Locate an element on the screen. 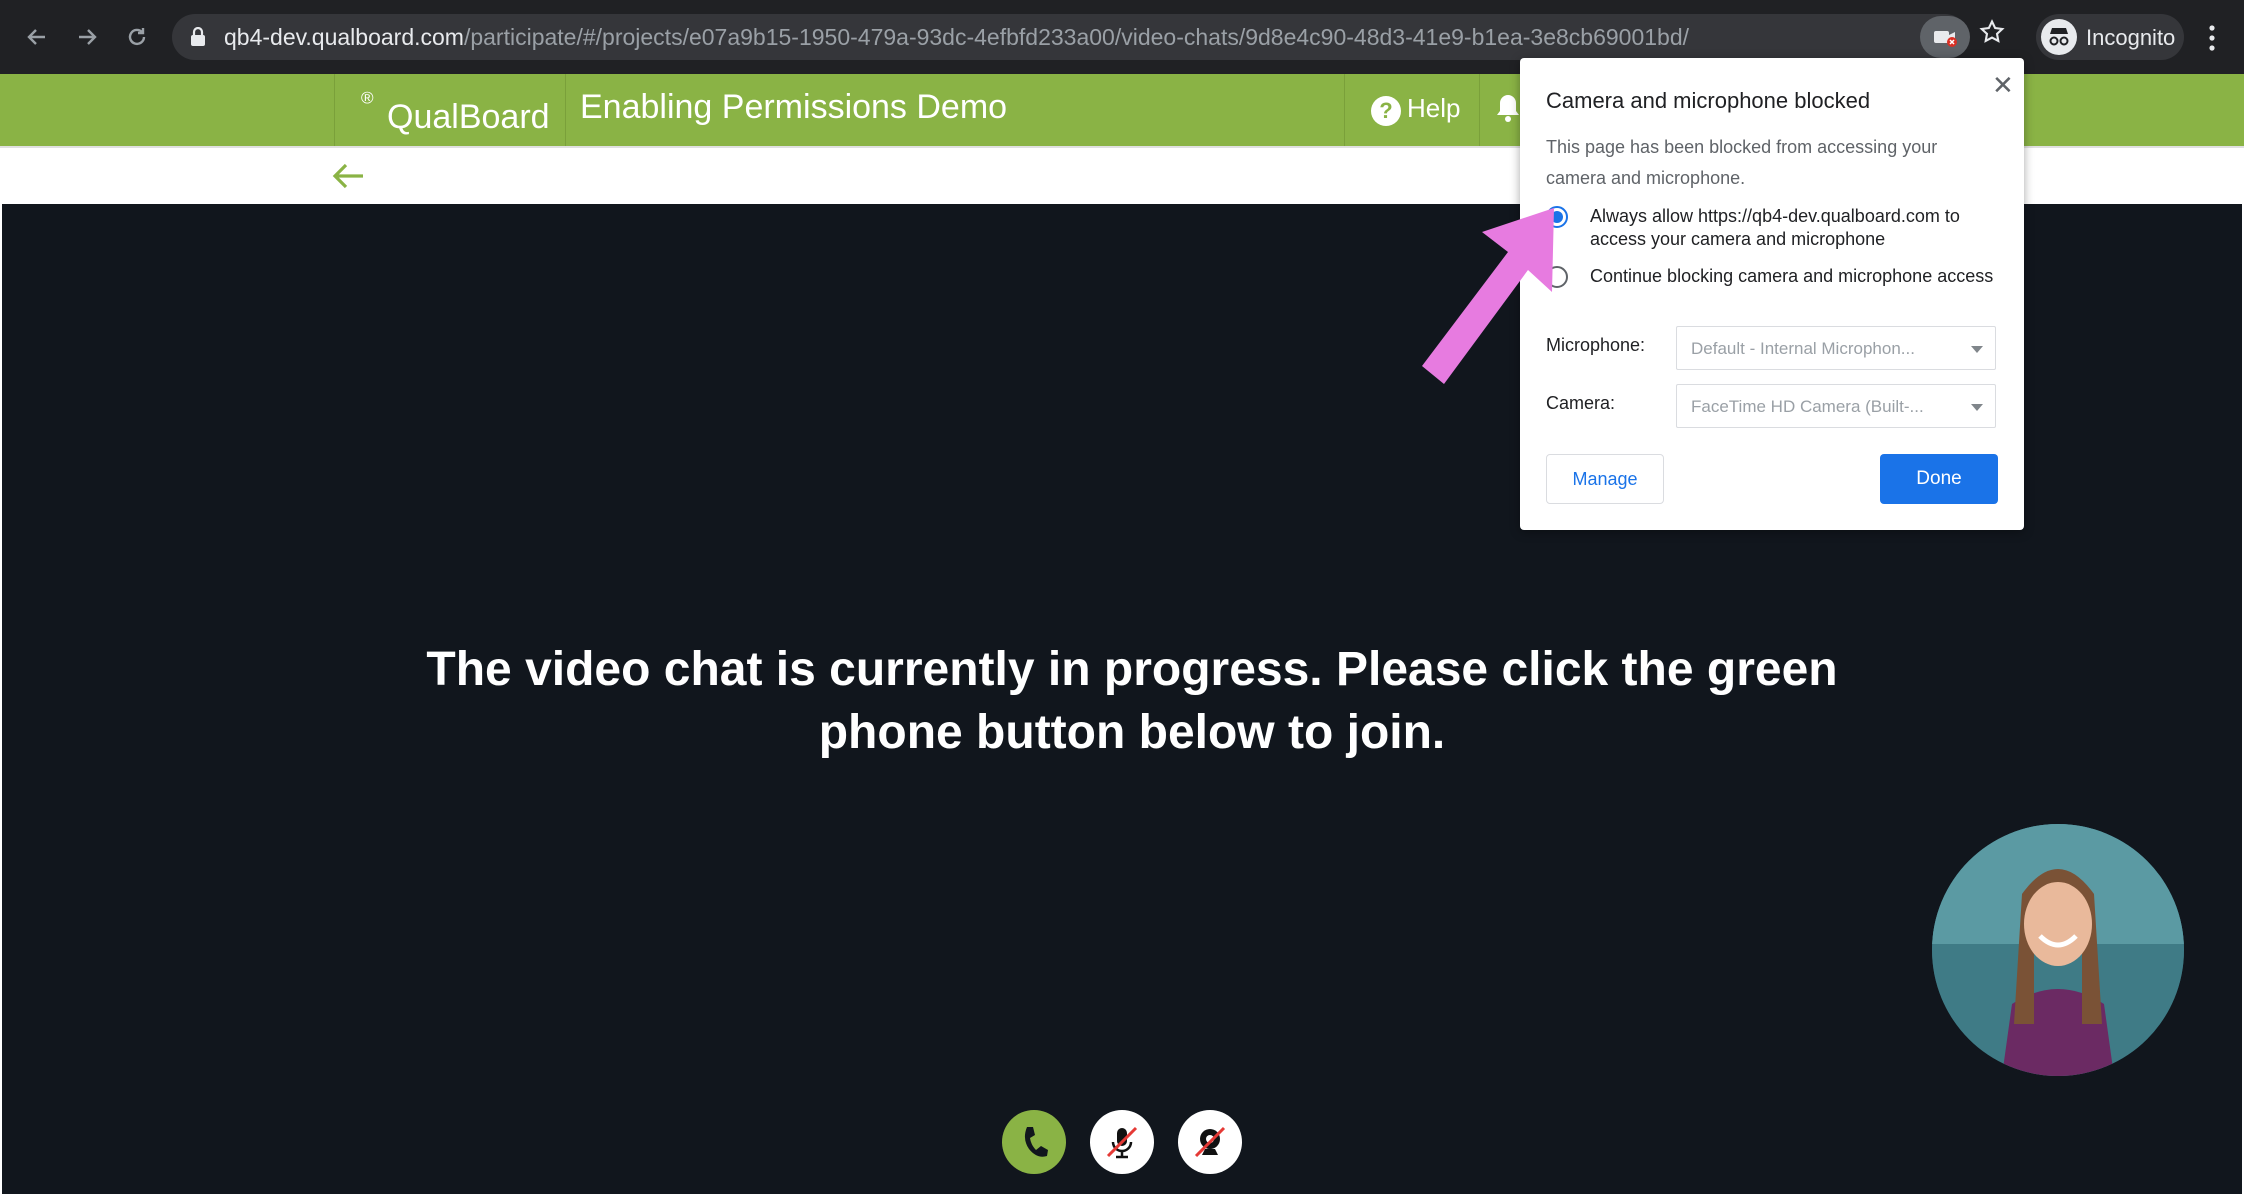 This screenshot has height=1194, width=2244. microphone-toggle-button is located at coordinates (1122, 1142).